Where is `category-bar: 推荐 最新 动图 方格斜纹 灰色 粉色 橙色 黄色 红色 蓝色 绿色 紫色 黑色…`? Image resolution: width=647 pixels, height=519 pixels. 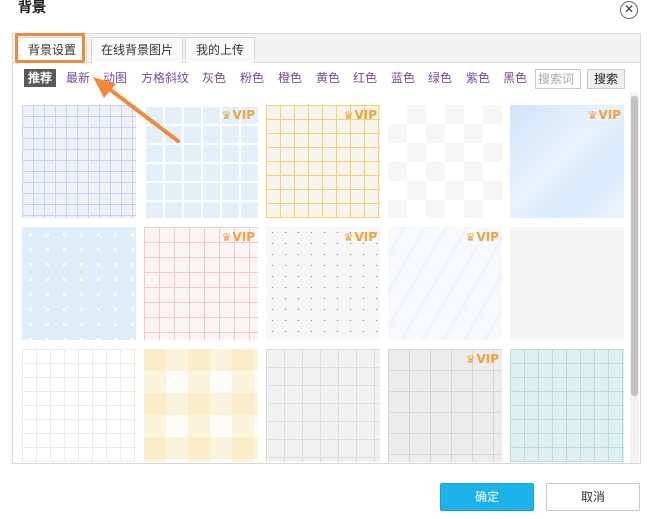
category-bar: 推荐 最新 动图 方格斜纹 灰色 粉色 橙色 黄色 红色 蓝色 绿色 紫色 黑色… is located at coordinates (326, 79).